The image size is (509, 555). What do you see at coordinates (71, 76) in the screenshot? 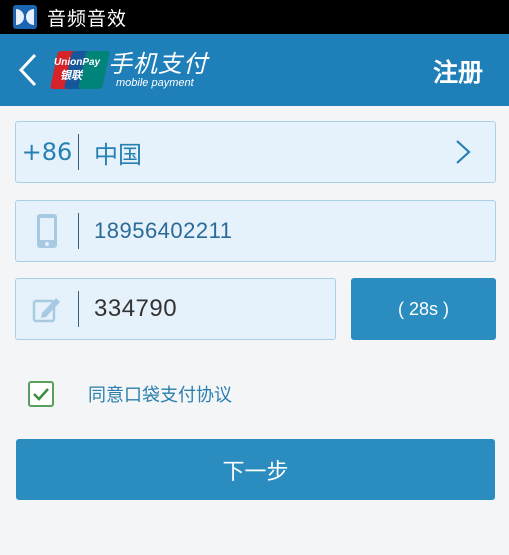
I see `unionpay-logo-text-cn: 银联` at bounding box center [71, 76].